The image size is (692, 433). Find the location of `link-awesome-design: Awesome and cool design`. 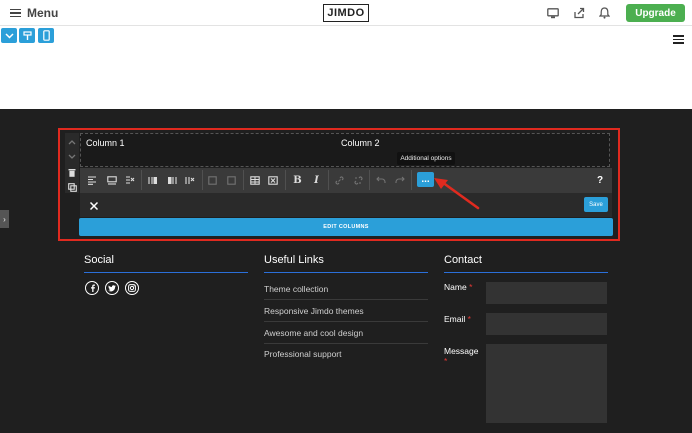

link-awesome-design: Awesome and cool design is located at coordinates (346, 333).